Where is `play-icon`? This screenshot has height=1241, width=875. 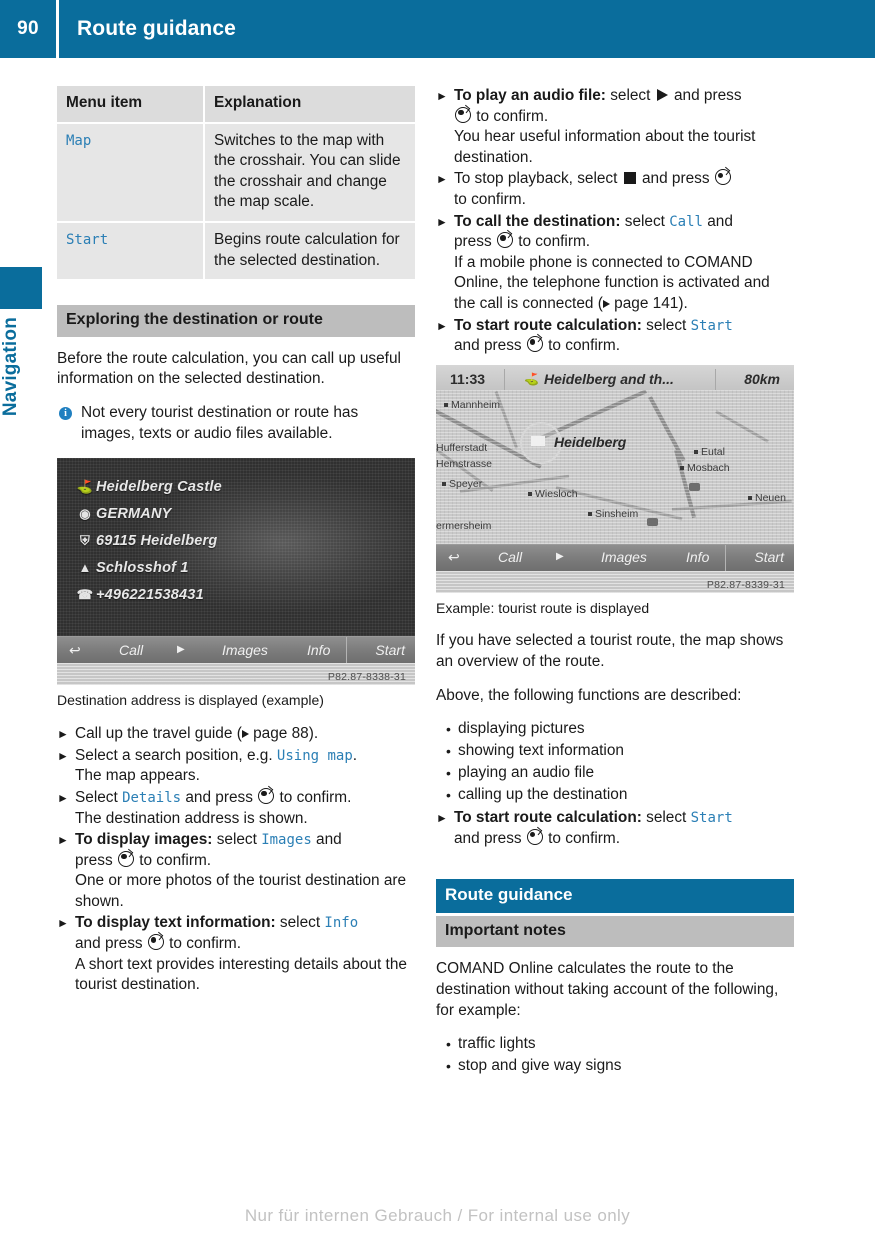
play-icon is located at coordinates (662, 95).